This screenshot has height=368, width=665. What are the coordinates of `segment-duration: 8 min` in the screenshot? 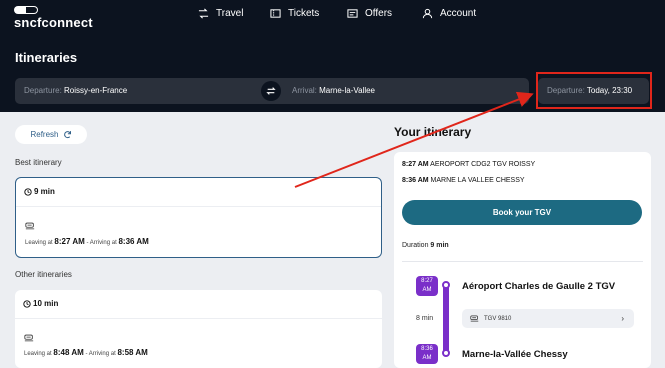 It's located at (425, 318).